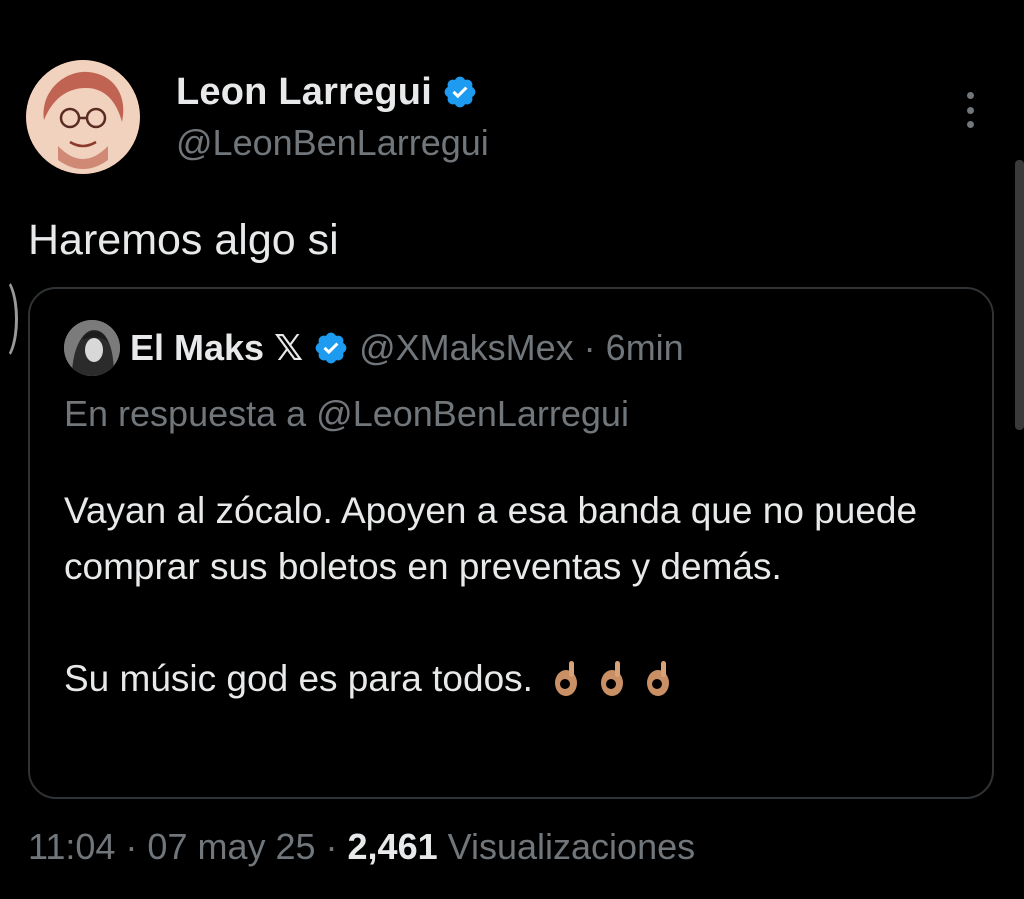  I want to click on quoted-tweet-paragraph: Su músic god es para todos., so click(514, 679).